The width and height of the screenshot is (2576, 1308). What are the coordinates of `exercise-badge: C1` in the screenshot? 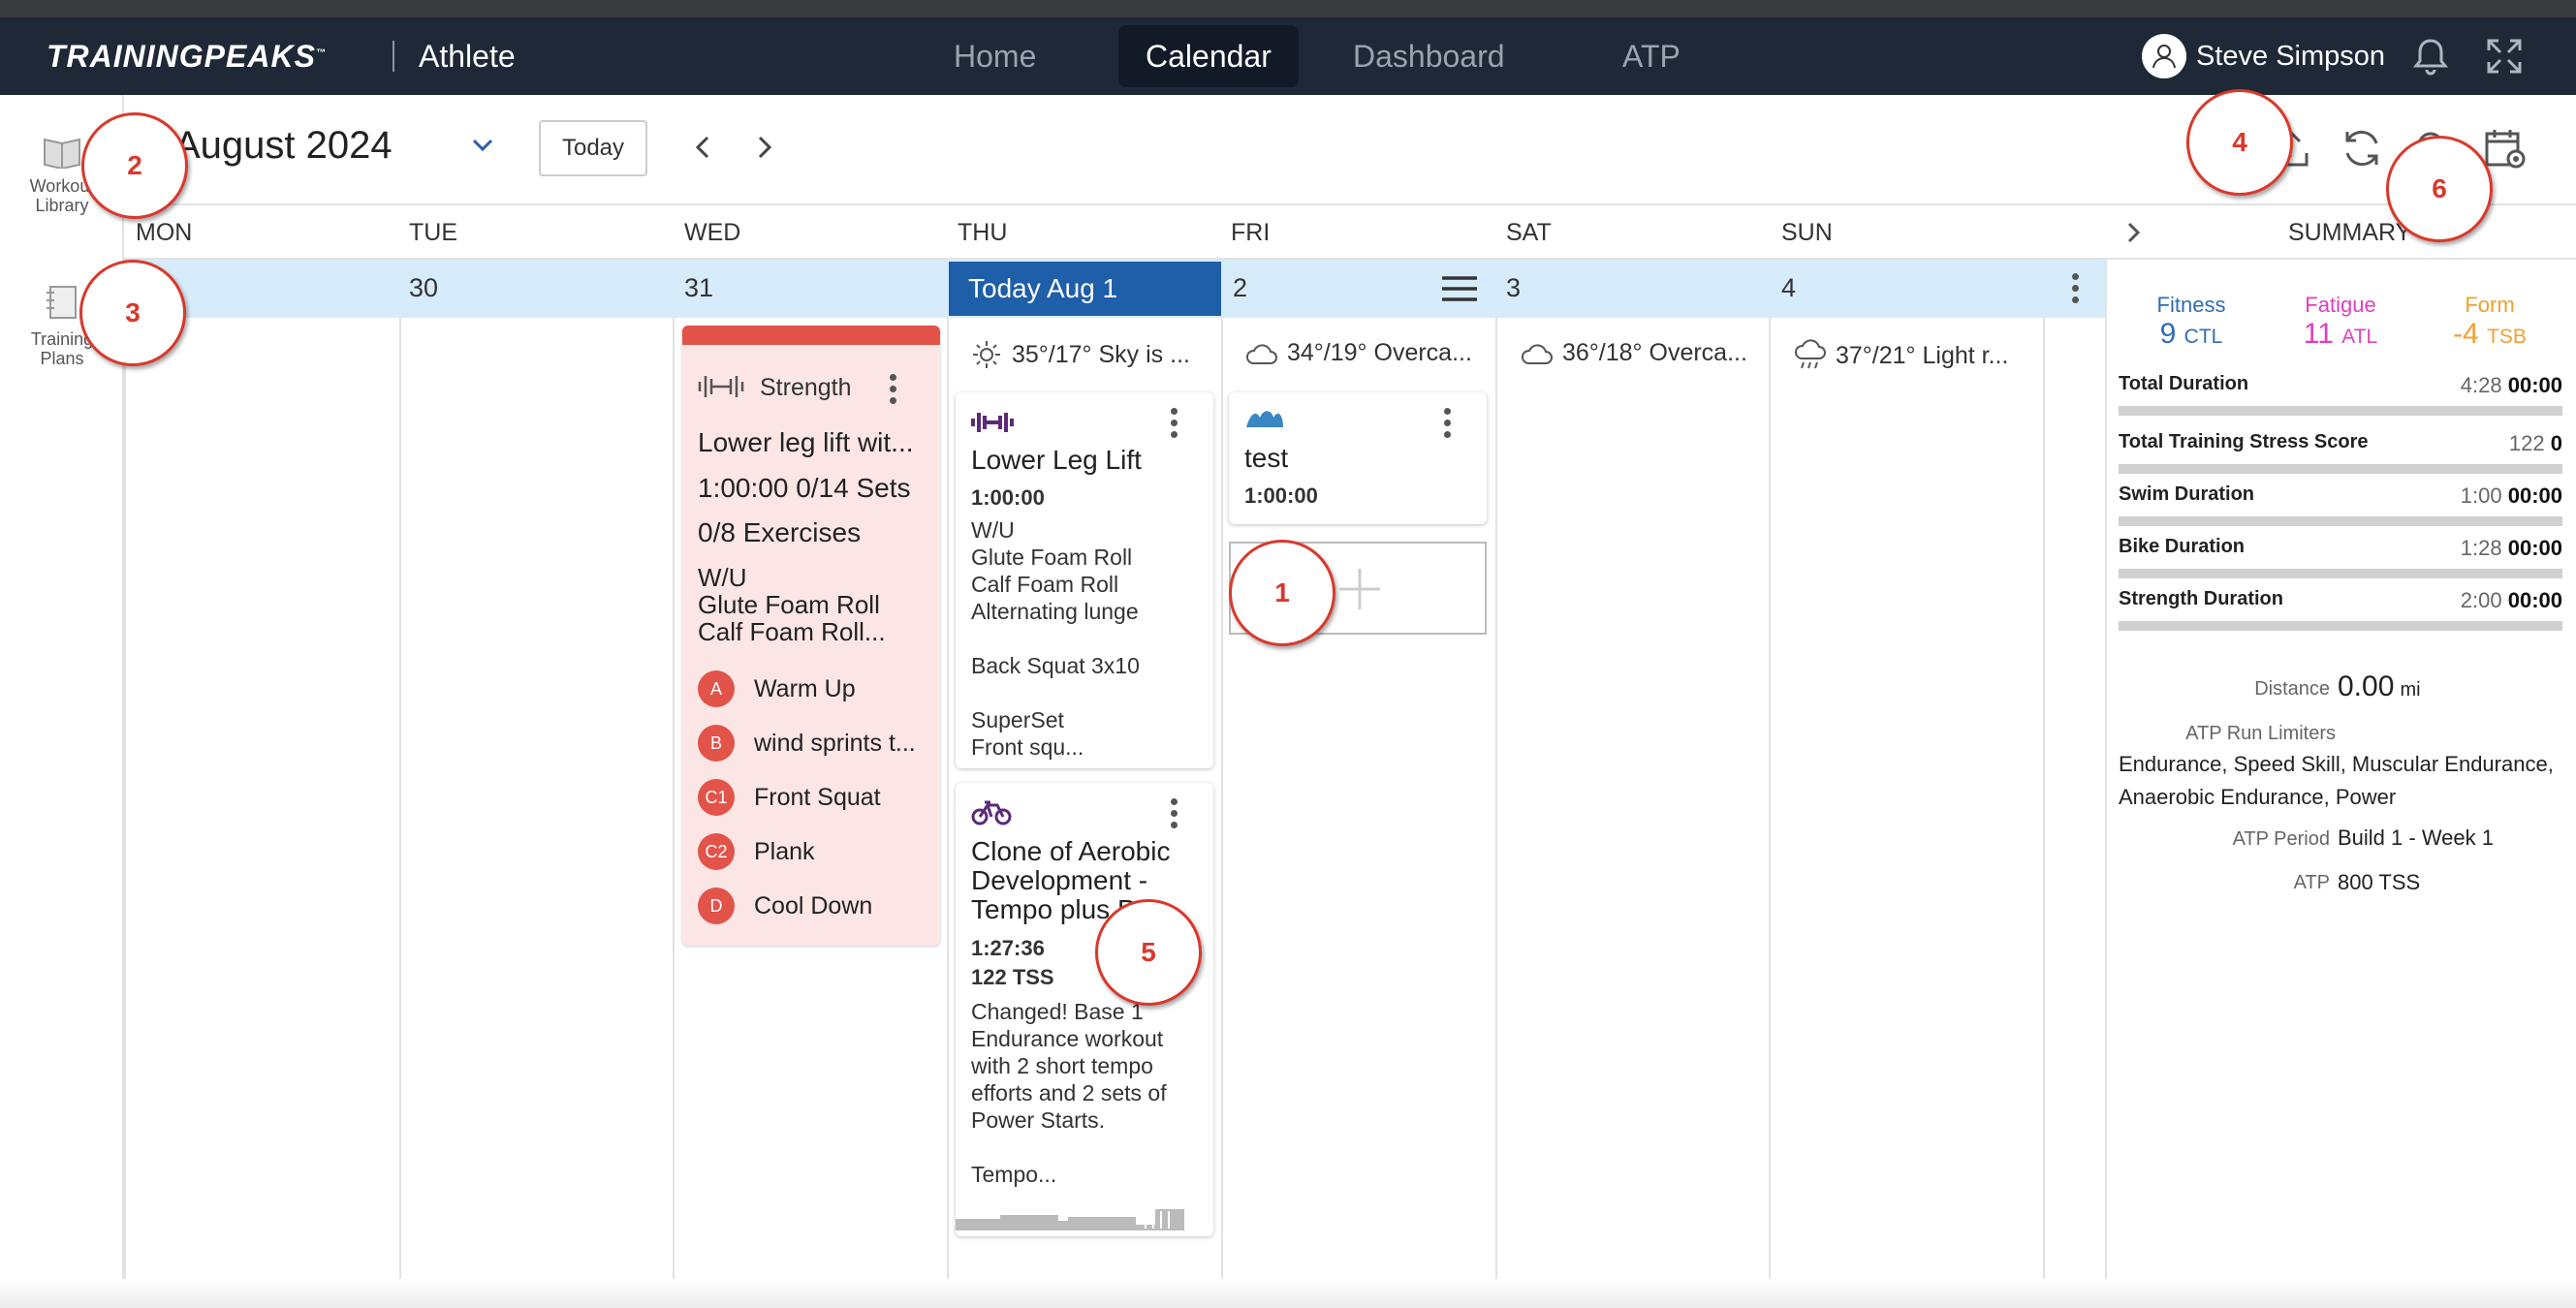 It's located at (716, 797).